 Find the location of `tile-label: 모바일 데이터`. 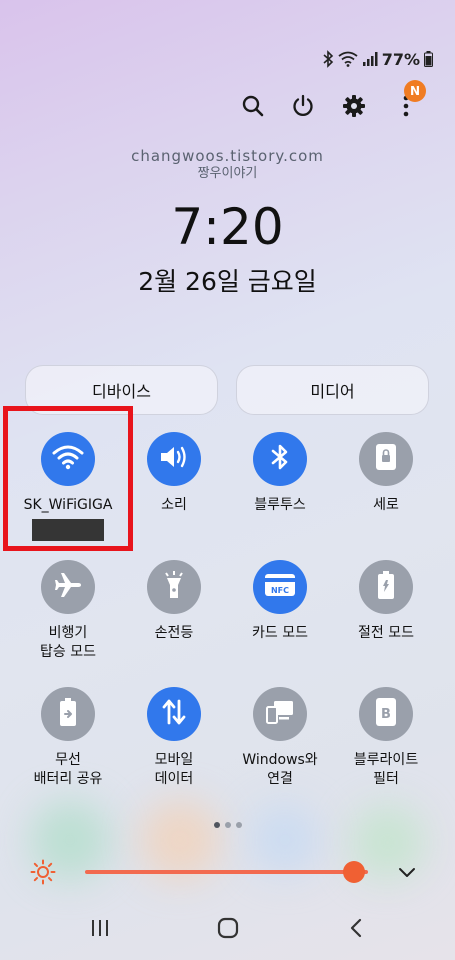

tile-label: 모바일 데이터 is located at coordinates (174, 769).